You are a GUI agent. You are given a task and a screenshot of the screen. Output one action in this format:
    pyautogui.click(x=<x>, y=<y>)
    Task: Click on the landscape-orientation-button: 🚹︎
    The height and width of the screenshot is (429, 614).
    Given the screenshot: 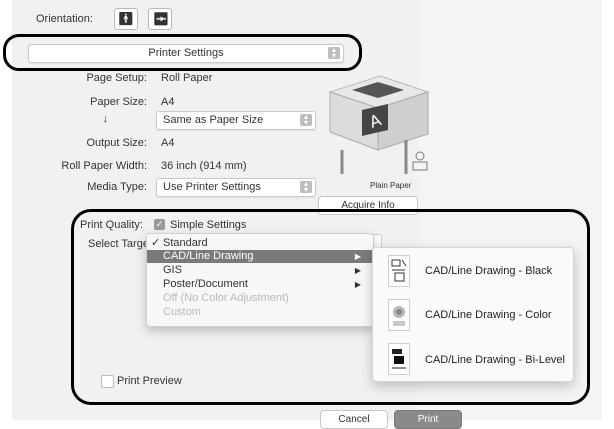 What is the action you would take?
    pyautogui.click(x=160, y=19)
    